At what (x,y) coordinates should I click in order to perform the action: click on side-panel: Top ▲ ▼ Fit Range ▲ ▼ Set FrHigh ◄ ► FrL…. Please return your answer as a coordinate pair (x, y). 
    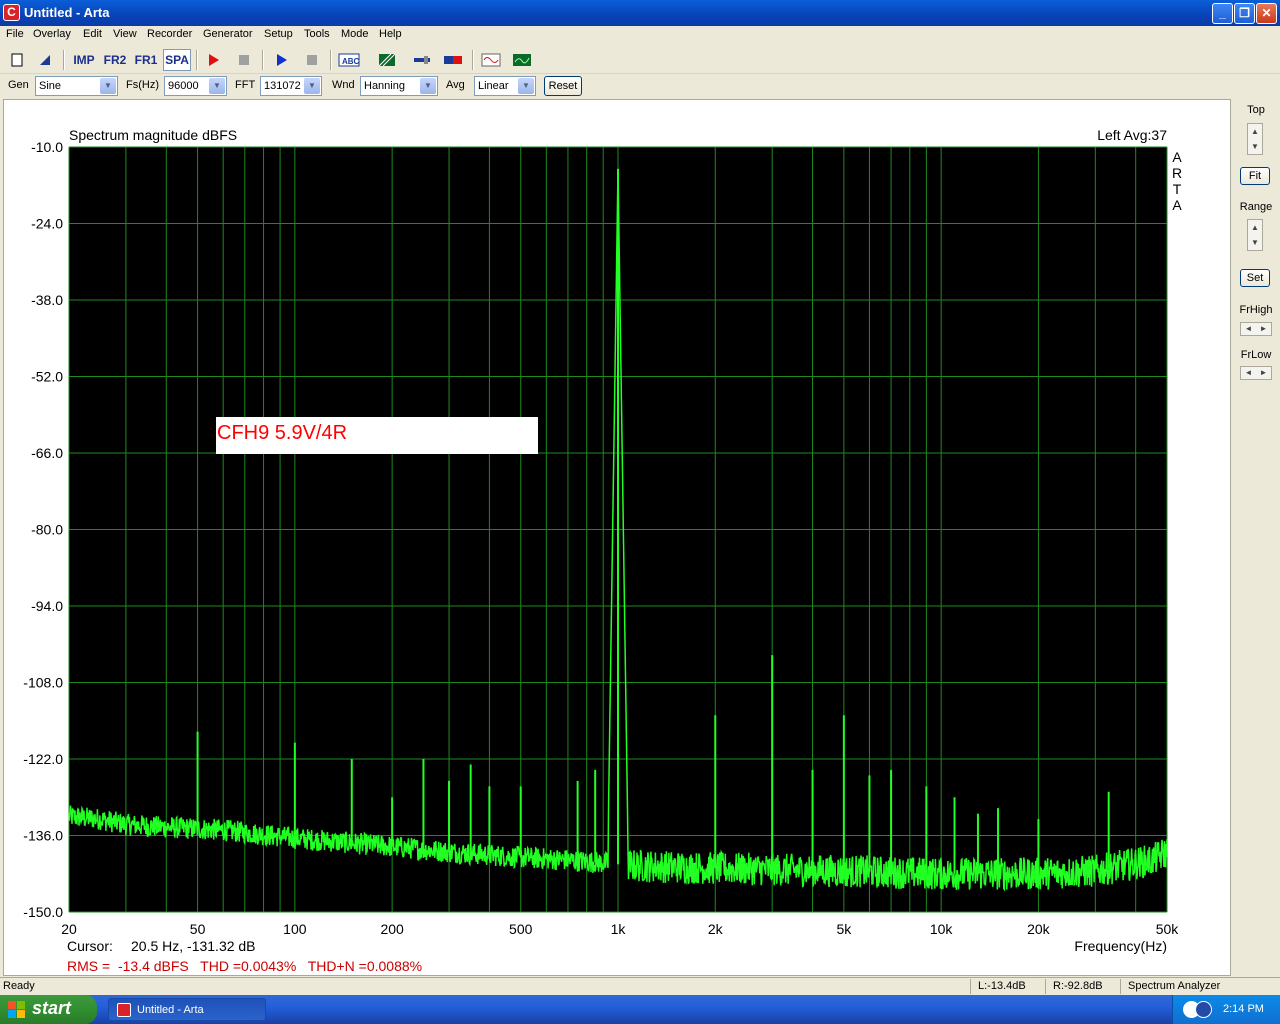
    Looking at the image, I should click on (1256, 537).